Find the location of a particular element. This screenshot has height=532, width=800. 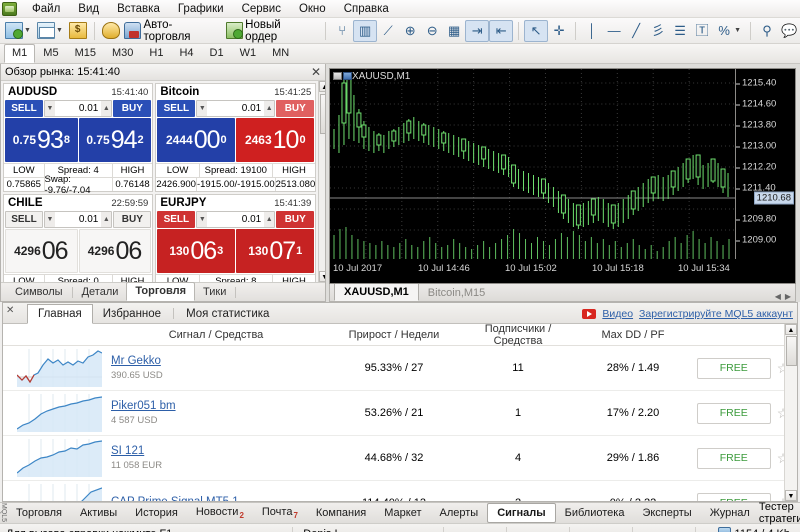

menu-item-insert: Вставка is located at coordinates (138, 9).